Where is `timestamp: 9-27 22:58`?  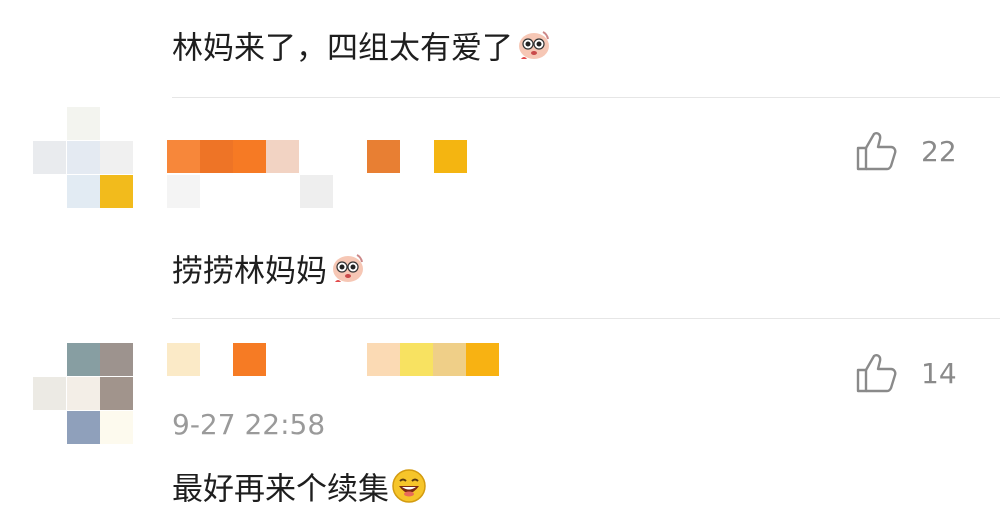
timestamp: 9-27 22:58 is located at coordinates (249, 424).